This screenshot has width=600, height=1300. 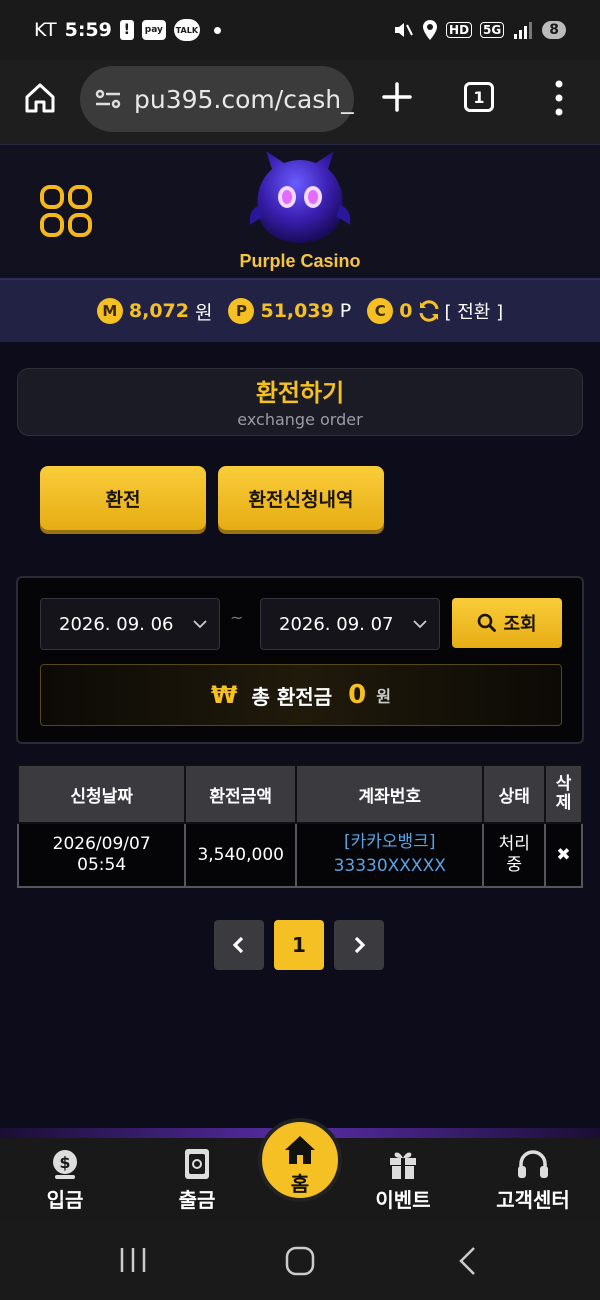 What do you see at coordinates (65, 1200) in the screenshot?
I see `nav-deposit-label: 입금` at bounding box center [65, 1200].